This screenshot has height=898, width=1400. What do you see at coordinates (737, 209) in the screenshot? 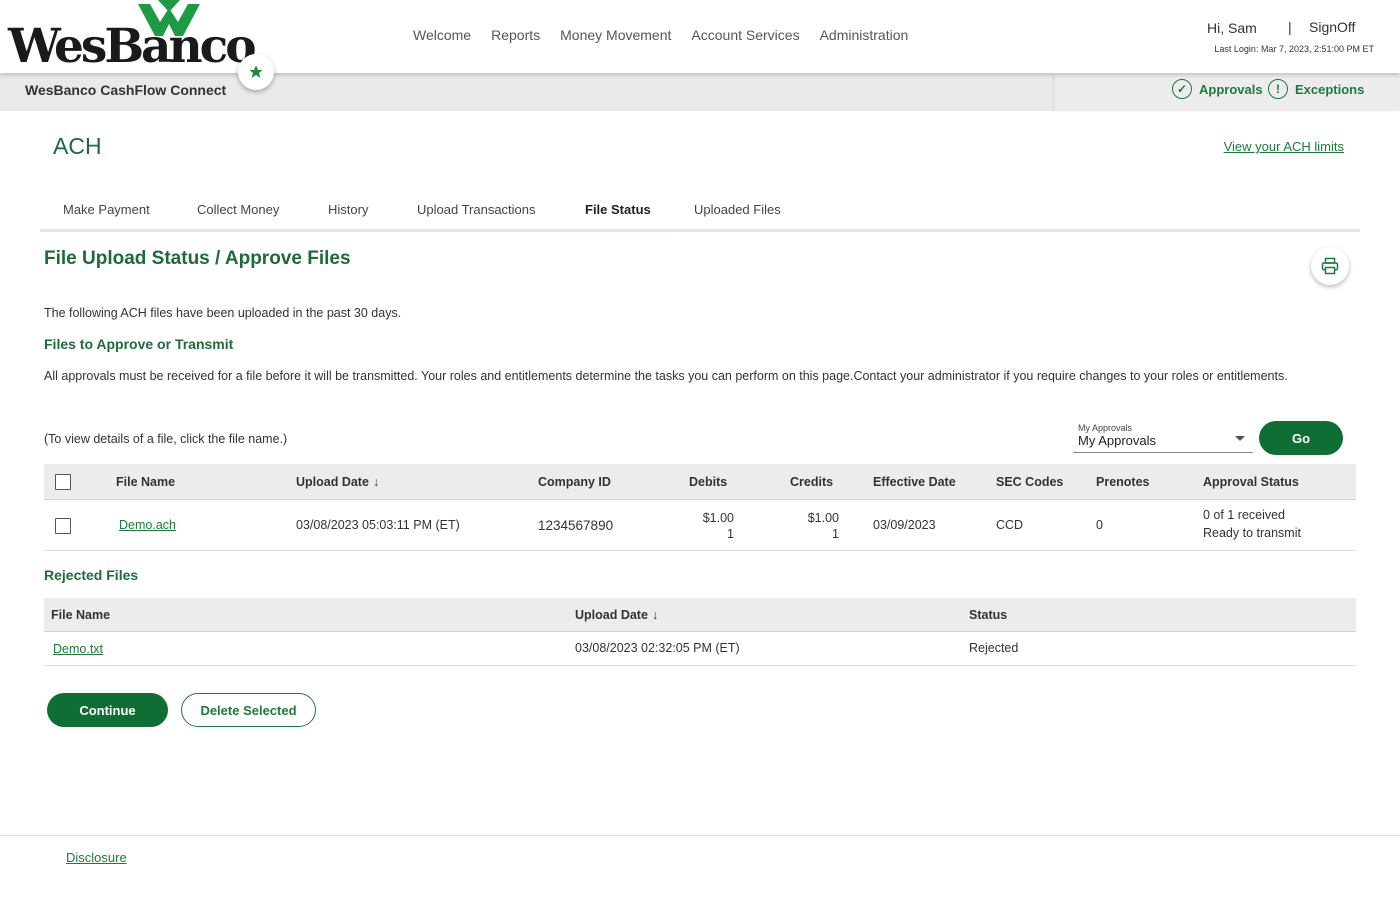
I see `tab-uploaded-files: Uploaded Files` at bounding box center [737, 209].